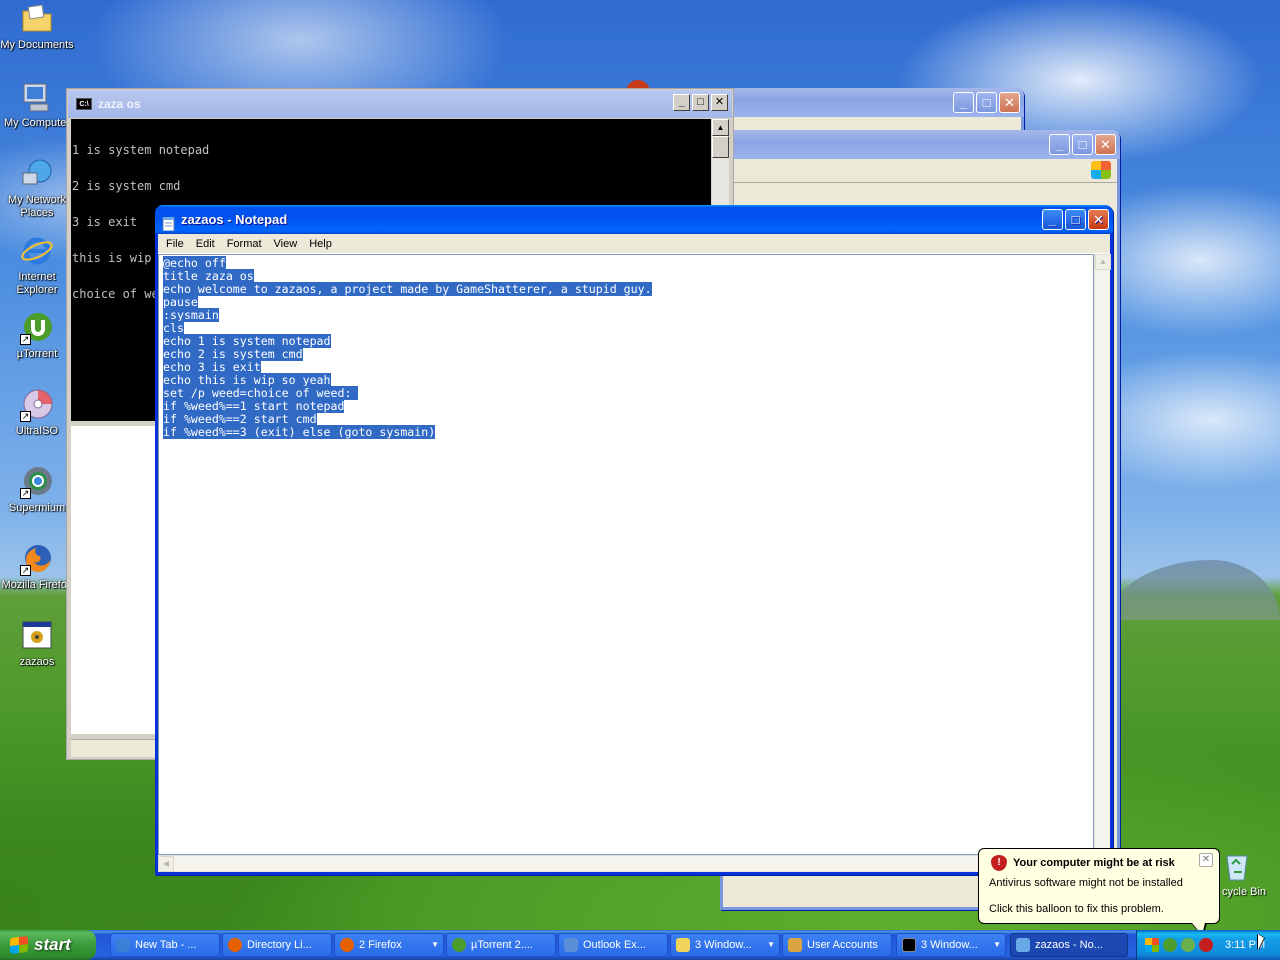 This screenshot has width=1280, height=960. What do you see at coordinates (626, 863) in the screenshot?
I see `notepad-horizontal-scrollbar: ◀` at bounding box center [626, 863].